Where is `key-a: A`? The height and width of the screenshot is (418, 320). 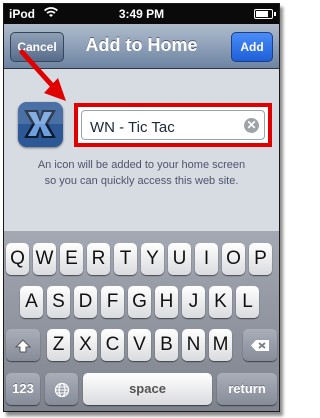
key-a: A is located at coordinates (31, 302).